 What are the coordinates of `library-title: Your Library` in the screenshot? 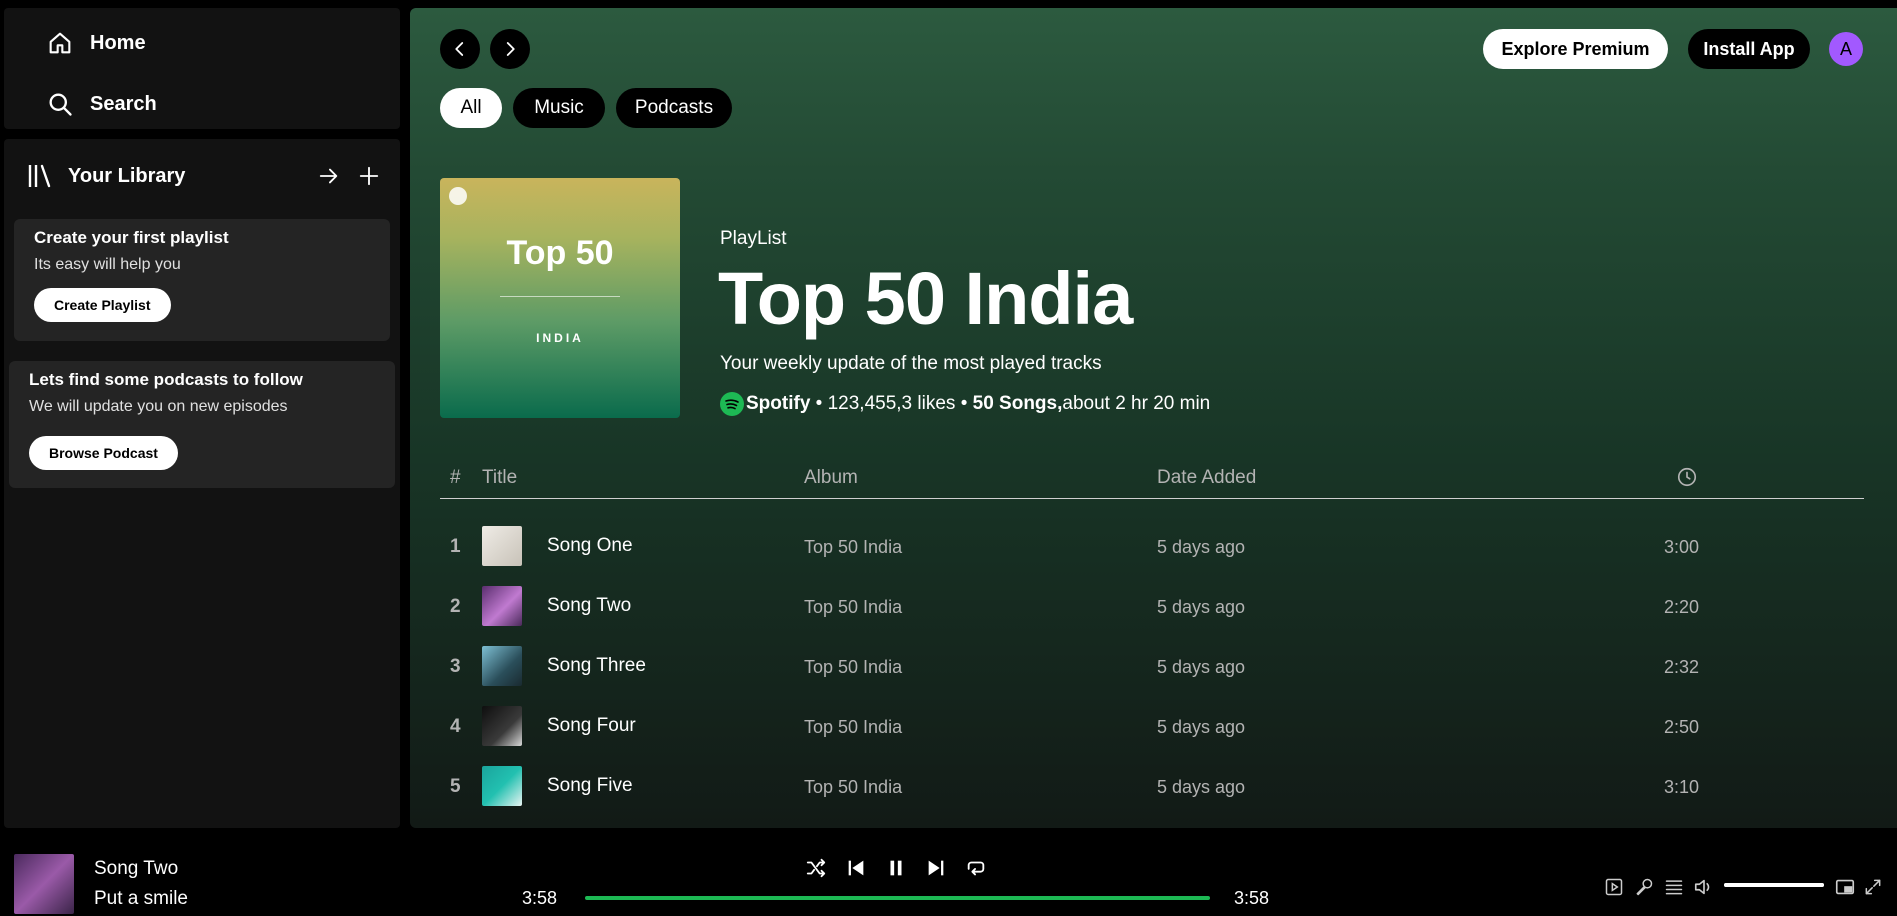 It's located at (105, 176).